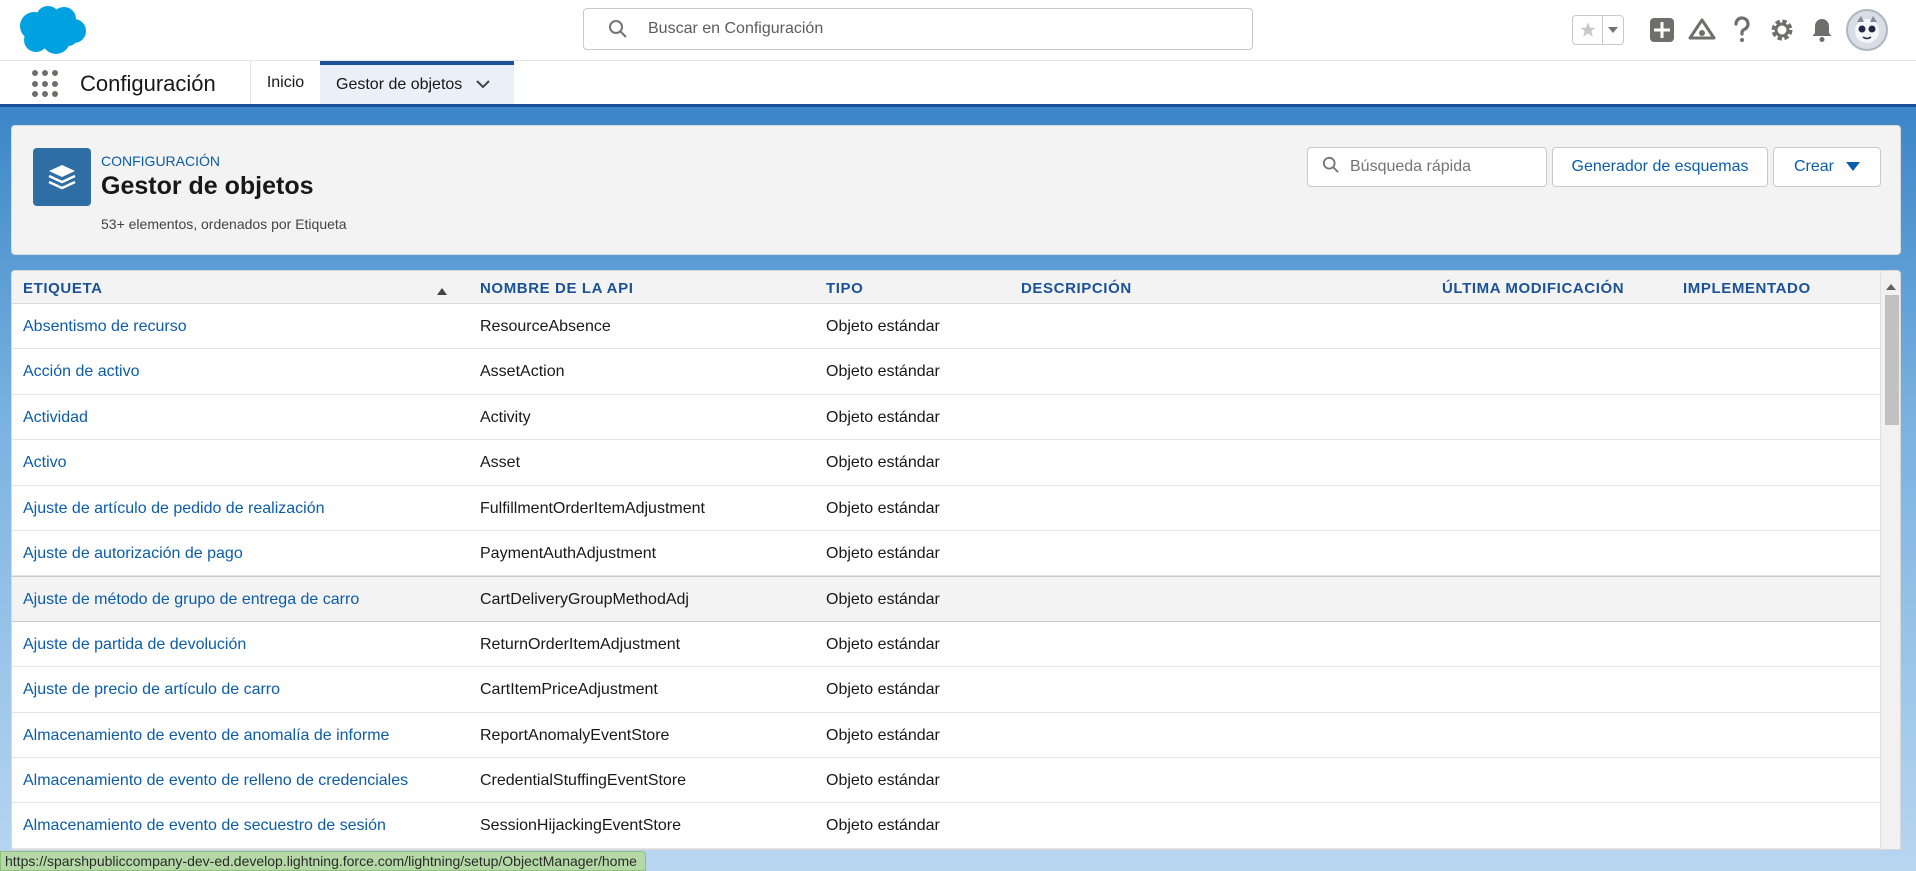 Image resolution: width=1916 pixels, height=871 pixels. What do you see at coordinates (545, 326) in the screenshot?
I see `api-name: ResourceAbsence` at bounding box center [545, 326].